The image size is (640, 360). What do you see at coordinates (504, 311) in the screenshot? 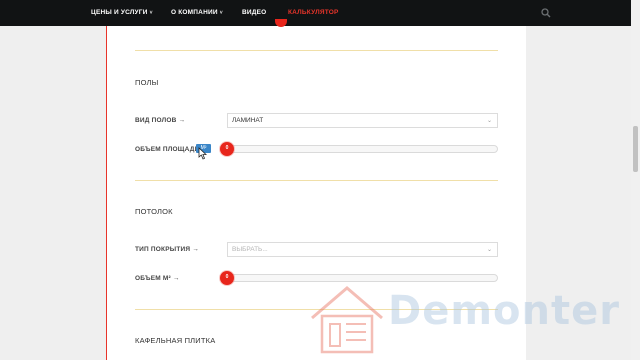
I see `watermark-text: Demonter` at bounding box center [504, 311].